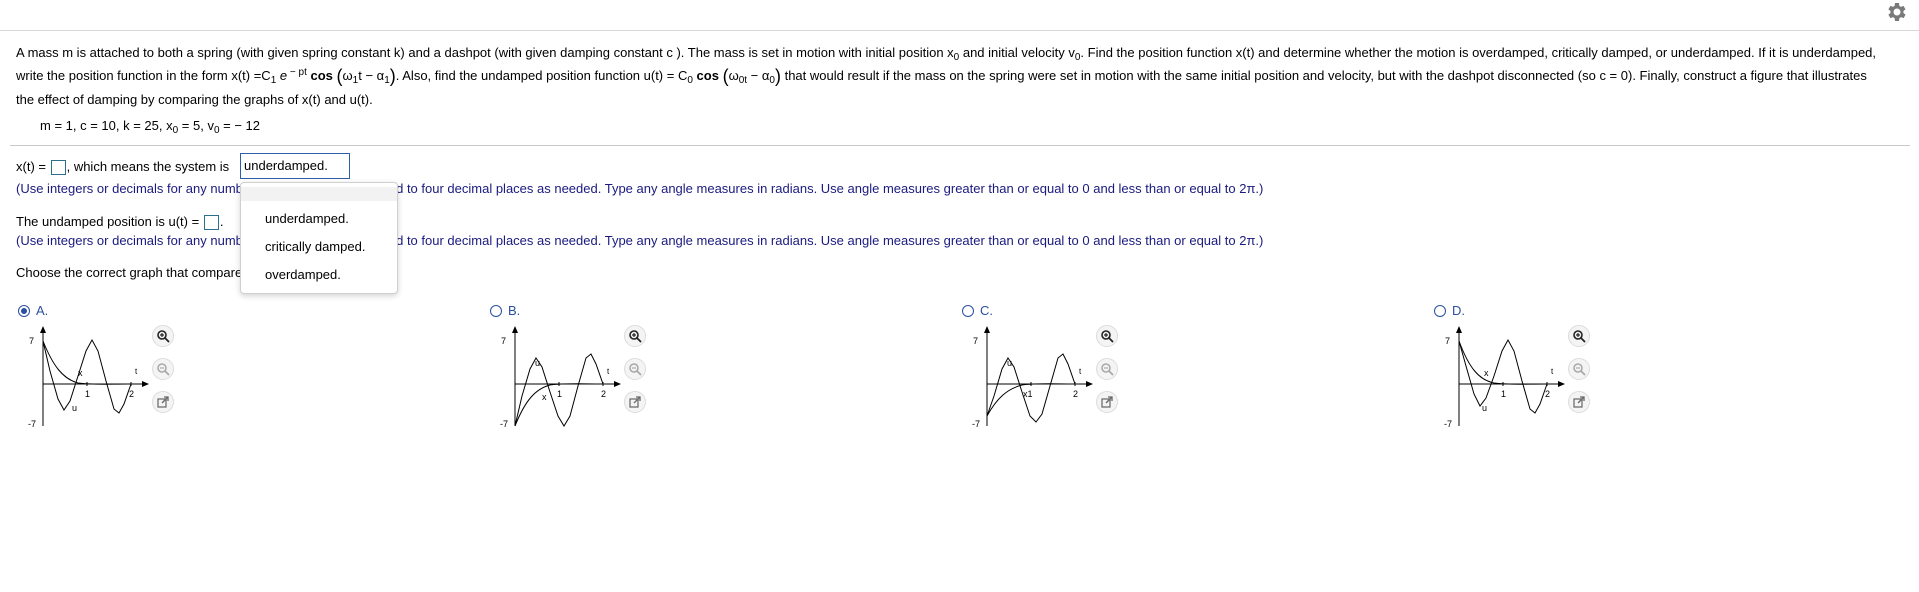 Image resolution: width=1919 pixels, height=592 pixels. What do you see at coordinates (303, 274) in the screenshot?
I see `option-overdamped: overdamped.` at bounding box center [303, 274].